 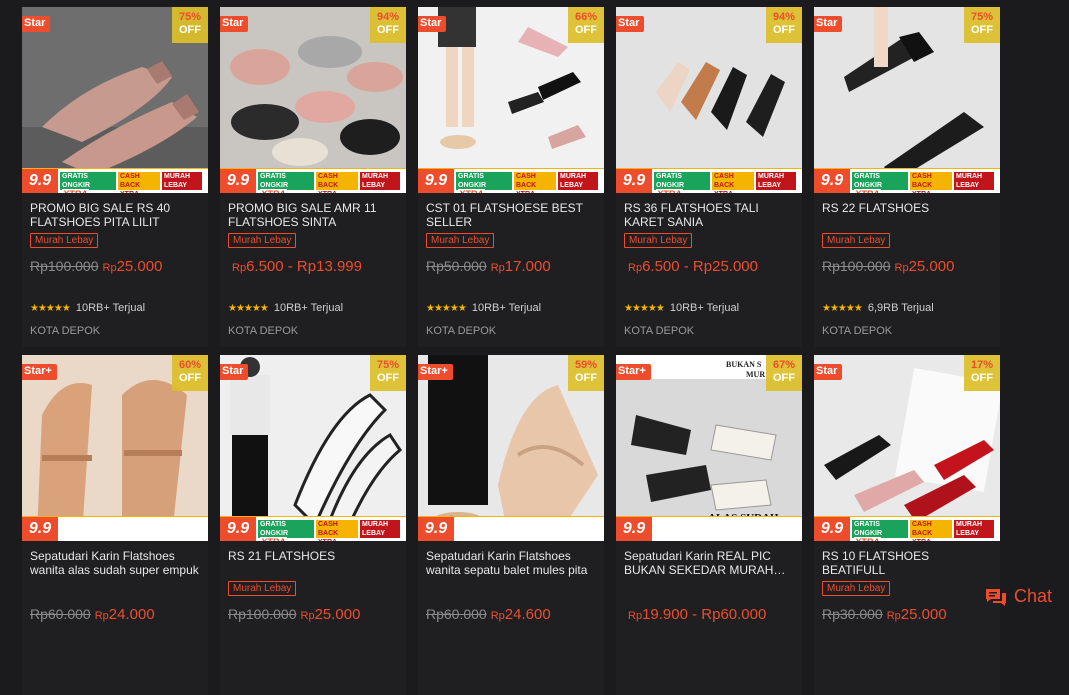 I want to click on price-row: Rp100.000 Rp25.000, so click(x=294, y=615).